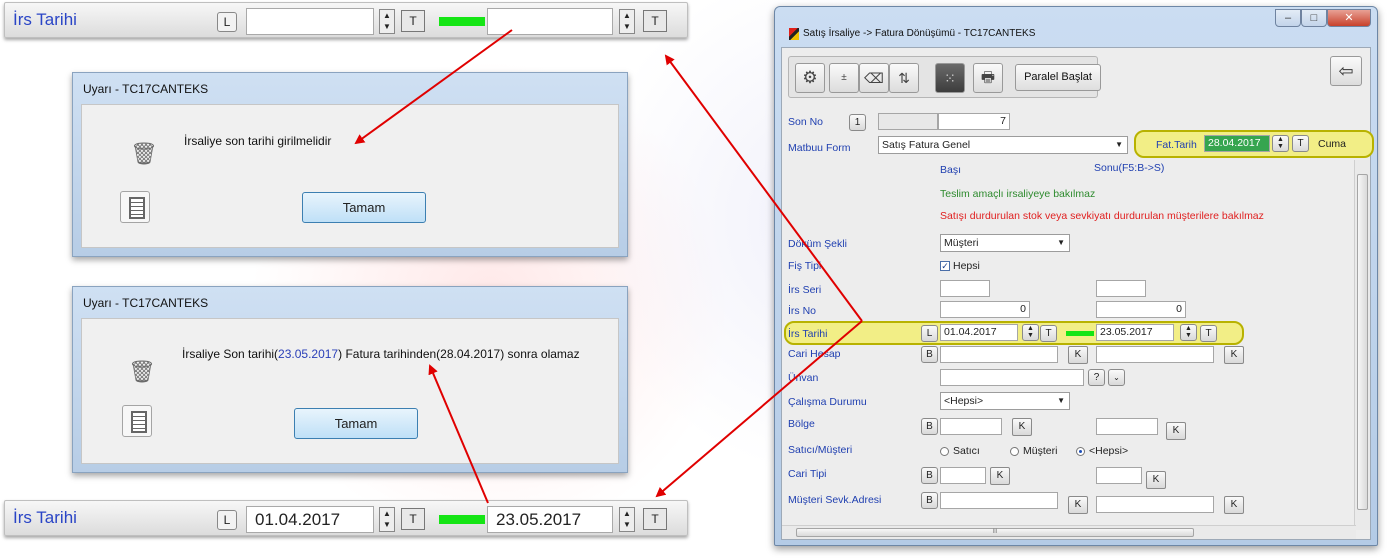  Describe the element at coordinates (1000, 476) in the screenshot. I see `cari-tipi-k-button: K` at that location.